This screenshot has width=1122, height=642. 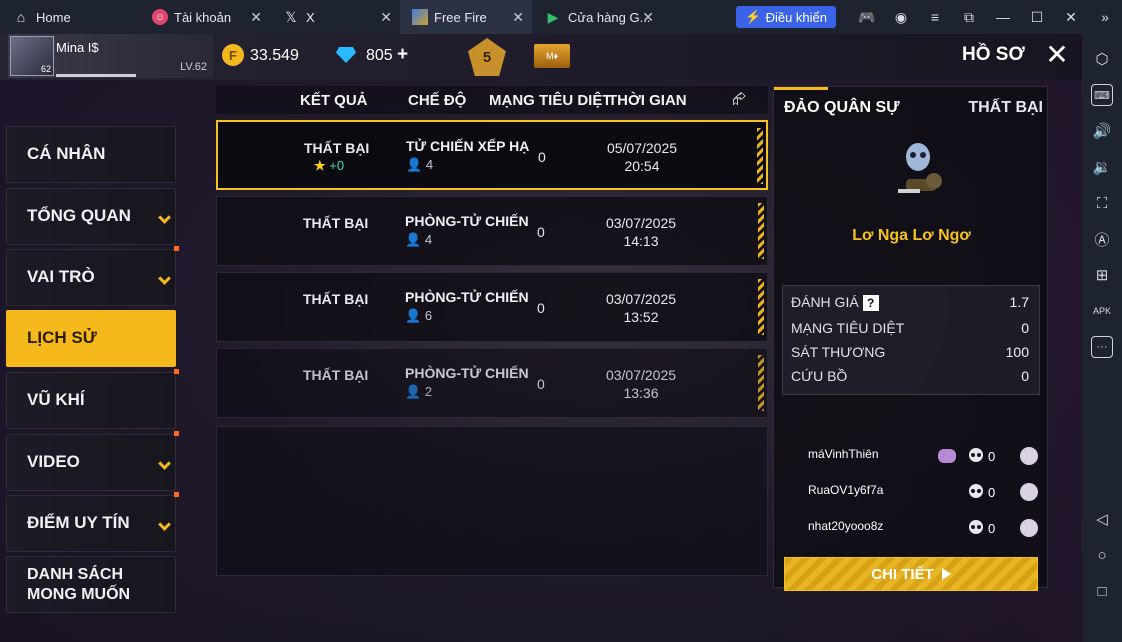 What do you see at coordinates (1102, 131) in the screenshot?
I see `volume-up-icon: 🔊` at bounding box center [1102, 131].